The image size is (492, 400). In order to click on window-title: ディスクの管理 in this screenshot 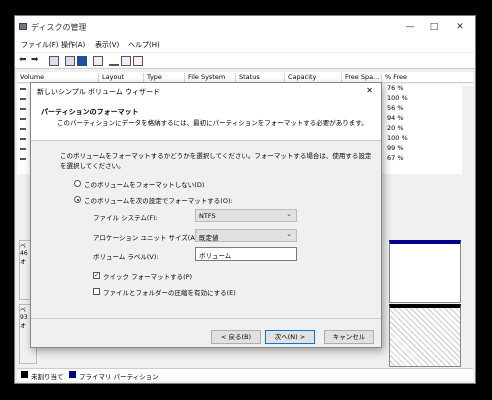, I will do `click(59, 27)`.